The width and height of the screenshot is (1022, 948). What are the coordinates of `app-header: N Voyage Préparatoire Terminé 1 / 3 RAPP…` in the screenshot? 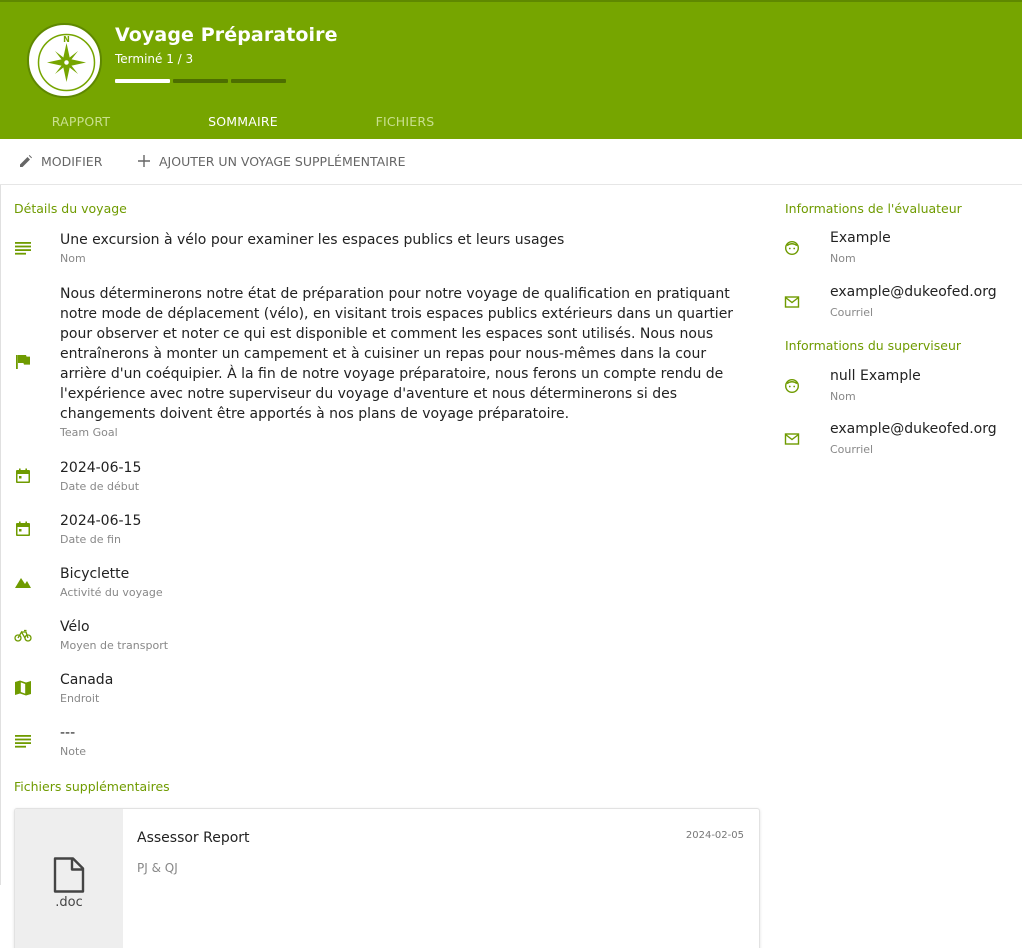 It's located at (511, 70).